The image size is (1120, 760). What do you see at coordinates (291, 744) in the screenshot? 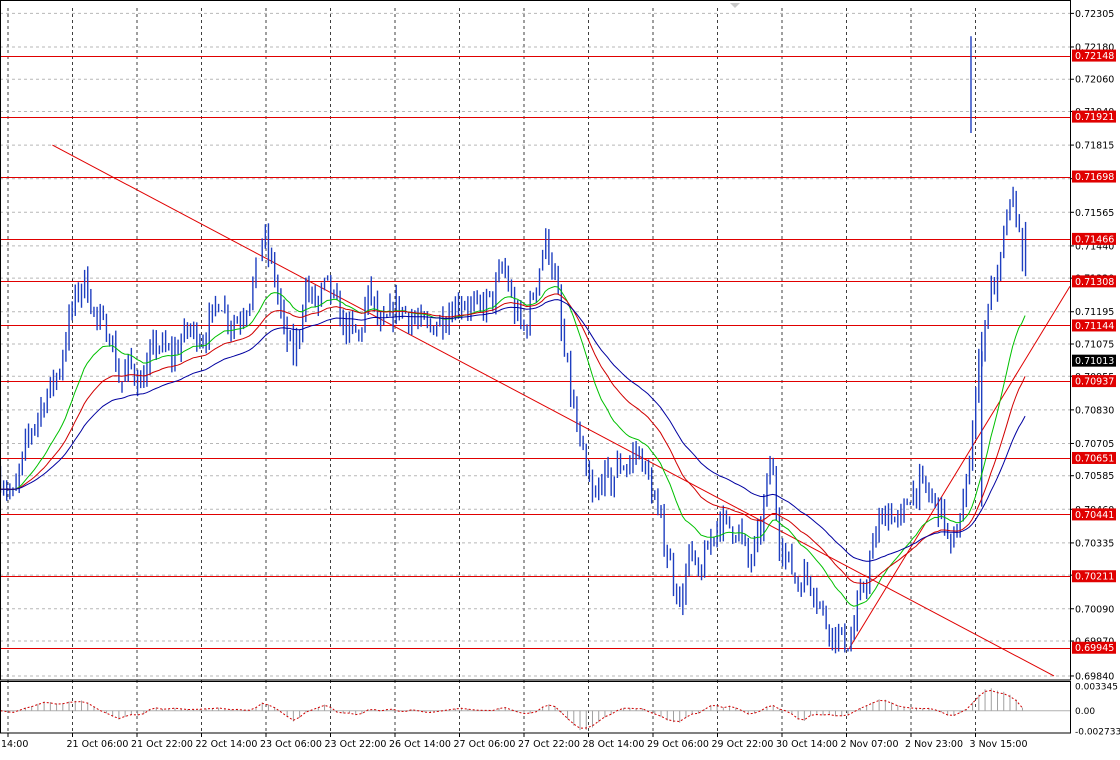
I see `time-tick-label: 23 Oct 06:00` at bounding box center [291, 744].